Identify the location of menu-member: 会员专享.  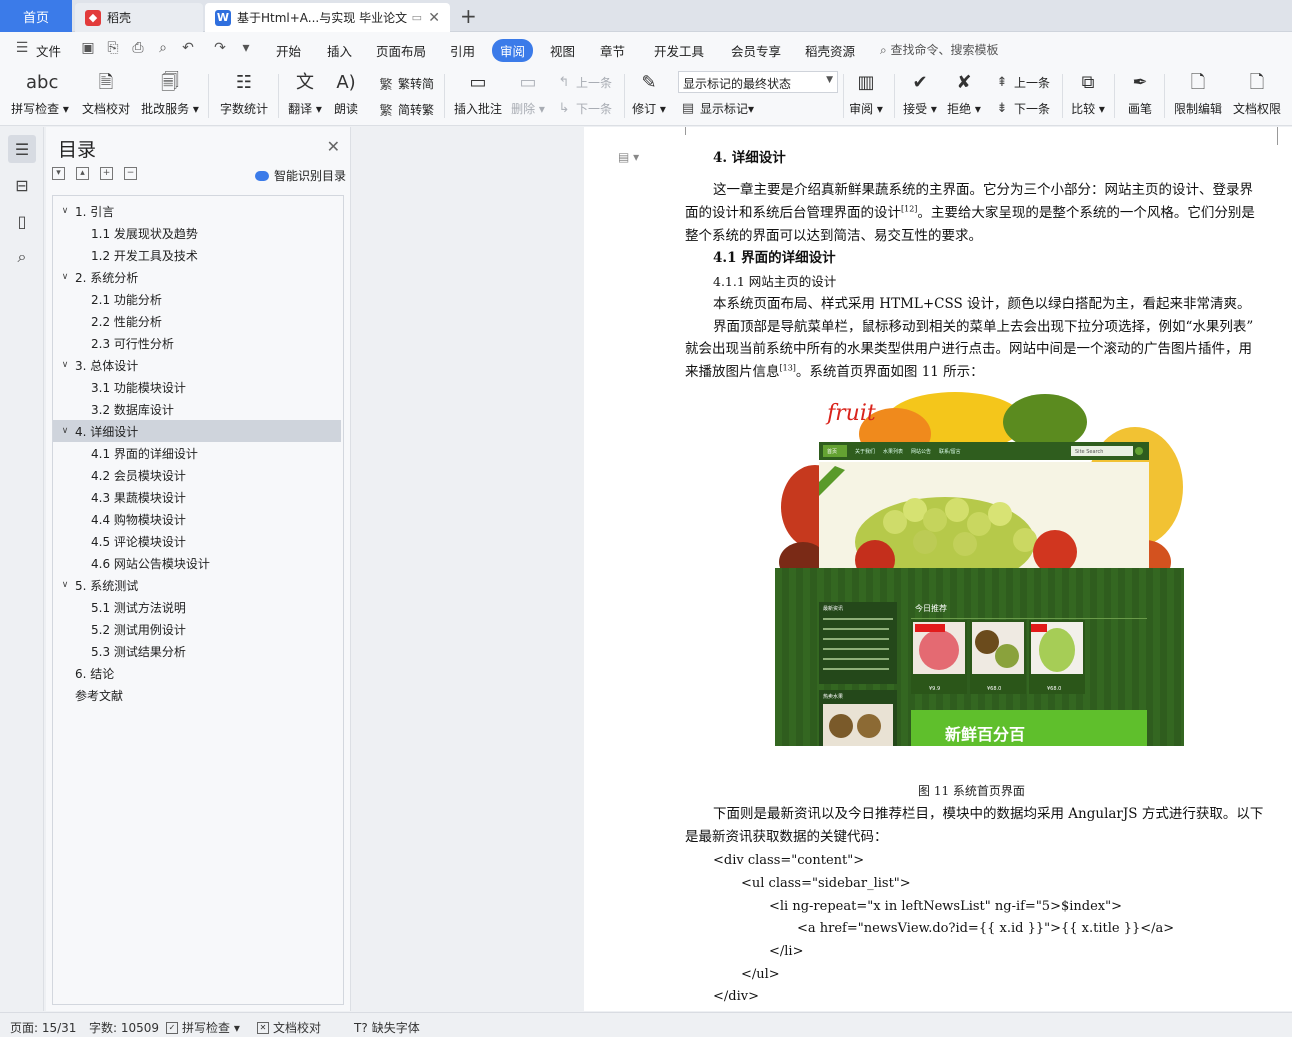
(756, 50).